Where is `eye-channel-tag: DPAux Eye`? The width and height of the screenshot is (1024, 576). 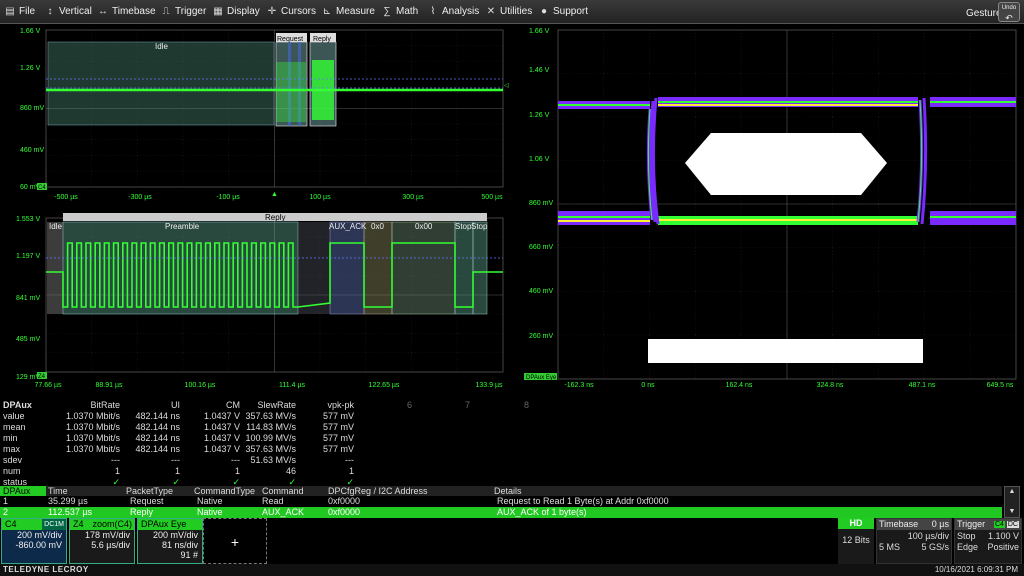
eye-channel-tag: DPAux Eye is located at coordinates (541, 378).